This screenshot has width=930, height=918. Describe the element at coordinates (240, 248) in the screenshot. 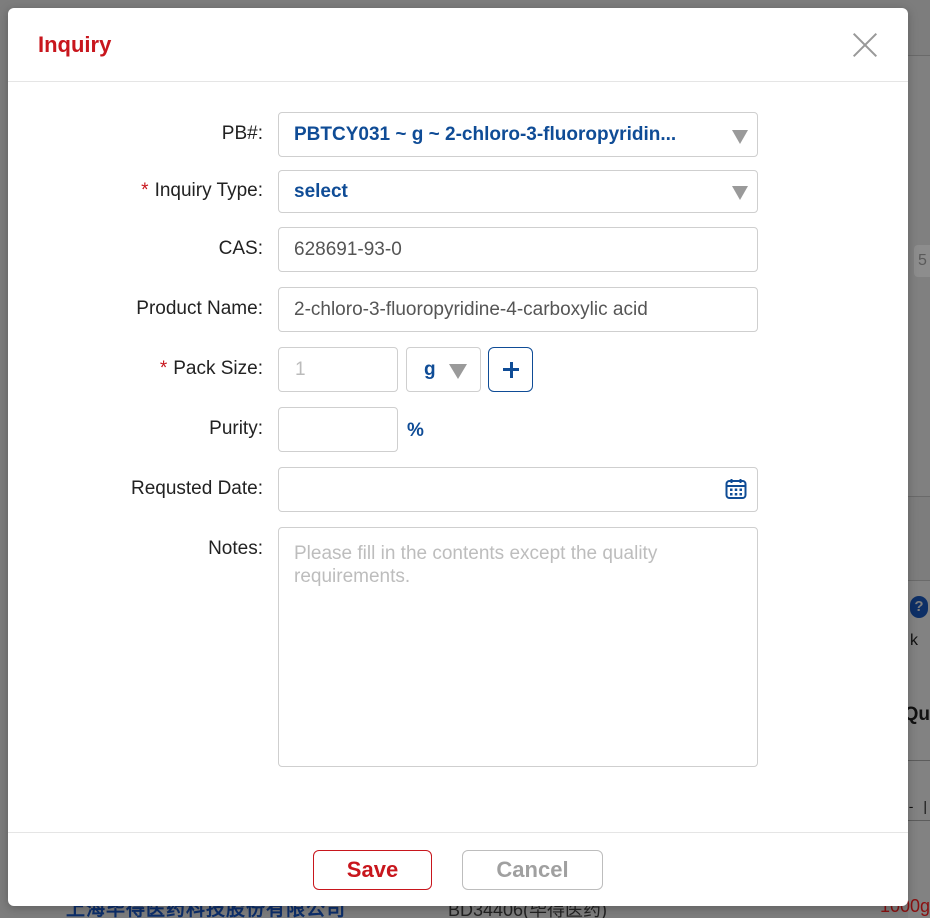

I see `cas-label: CAS:` at that location.